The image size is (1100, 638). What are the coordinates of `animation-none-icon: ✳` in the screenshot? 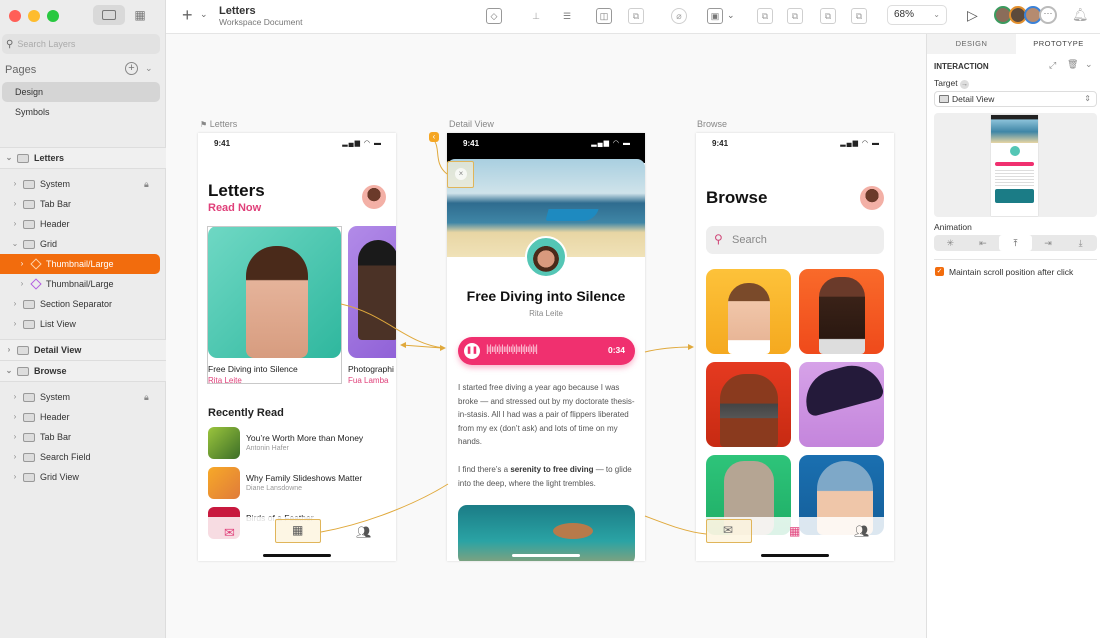 It's located at (950, 243).